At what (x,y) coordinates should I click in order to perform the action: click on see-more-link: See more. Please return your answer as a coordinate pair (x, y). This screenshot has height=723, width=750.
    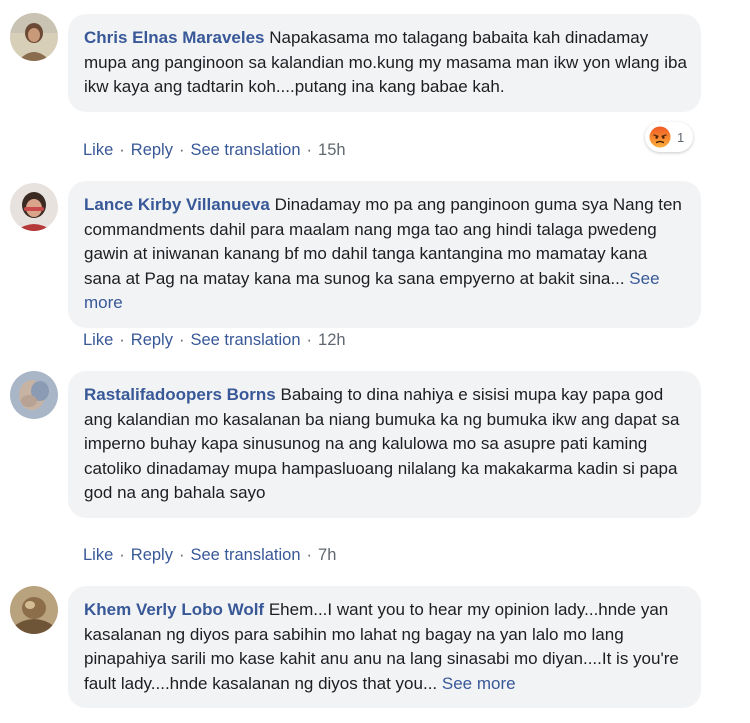
    Looking at the image, I should click on (479, 683).